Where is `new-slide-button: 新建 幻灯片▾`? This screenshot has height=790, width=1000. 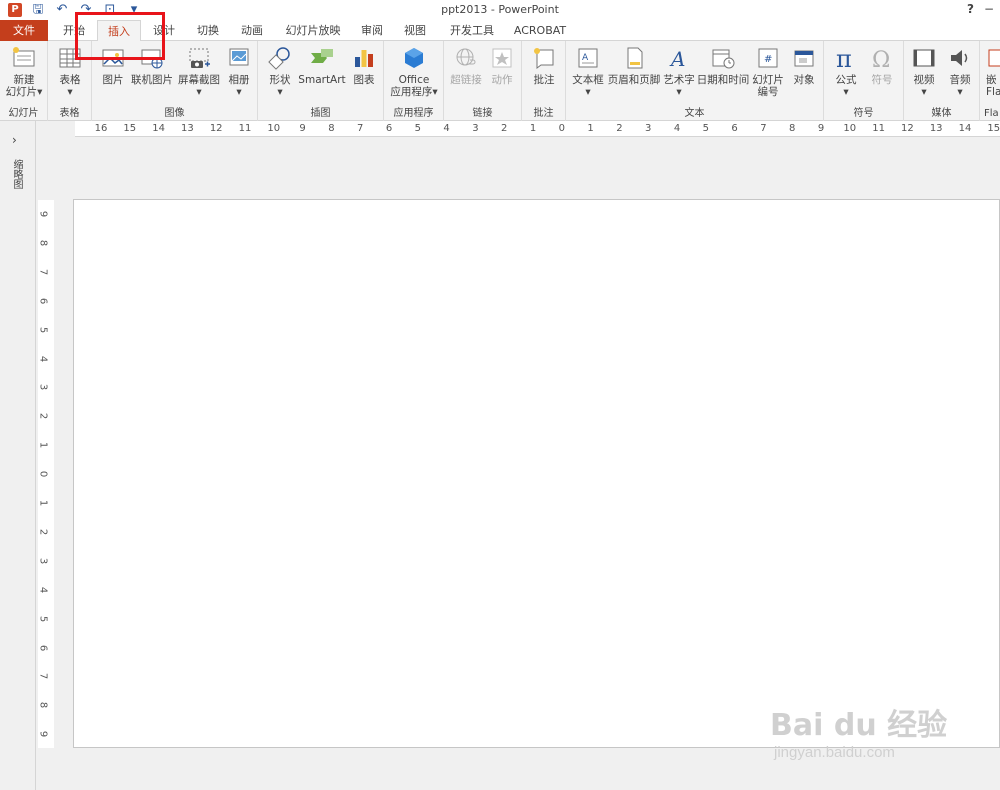 new-slide-button: 新建 幻灯片▾ is located at coordinates (24, 71).